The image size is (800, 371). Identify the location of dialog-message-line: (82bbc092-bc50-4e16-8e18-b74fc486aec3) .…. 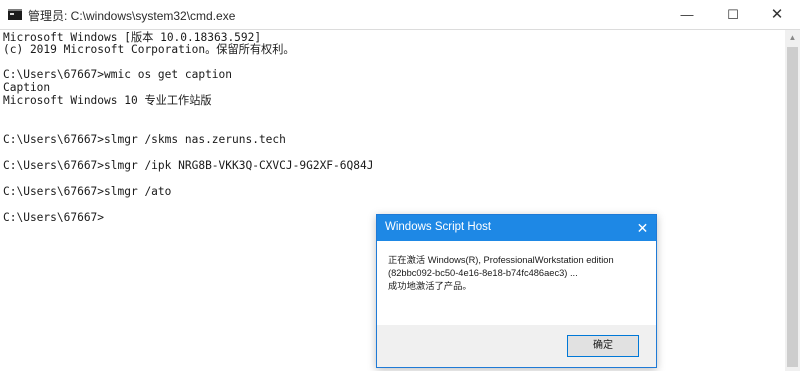
(483, 273).